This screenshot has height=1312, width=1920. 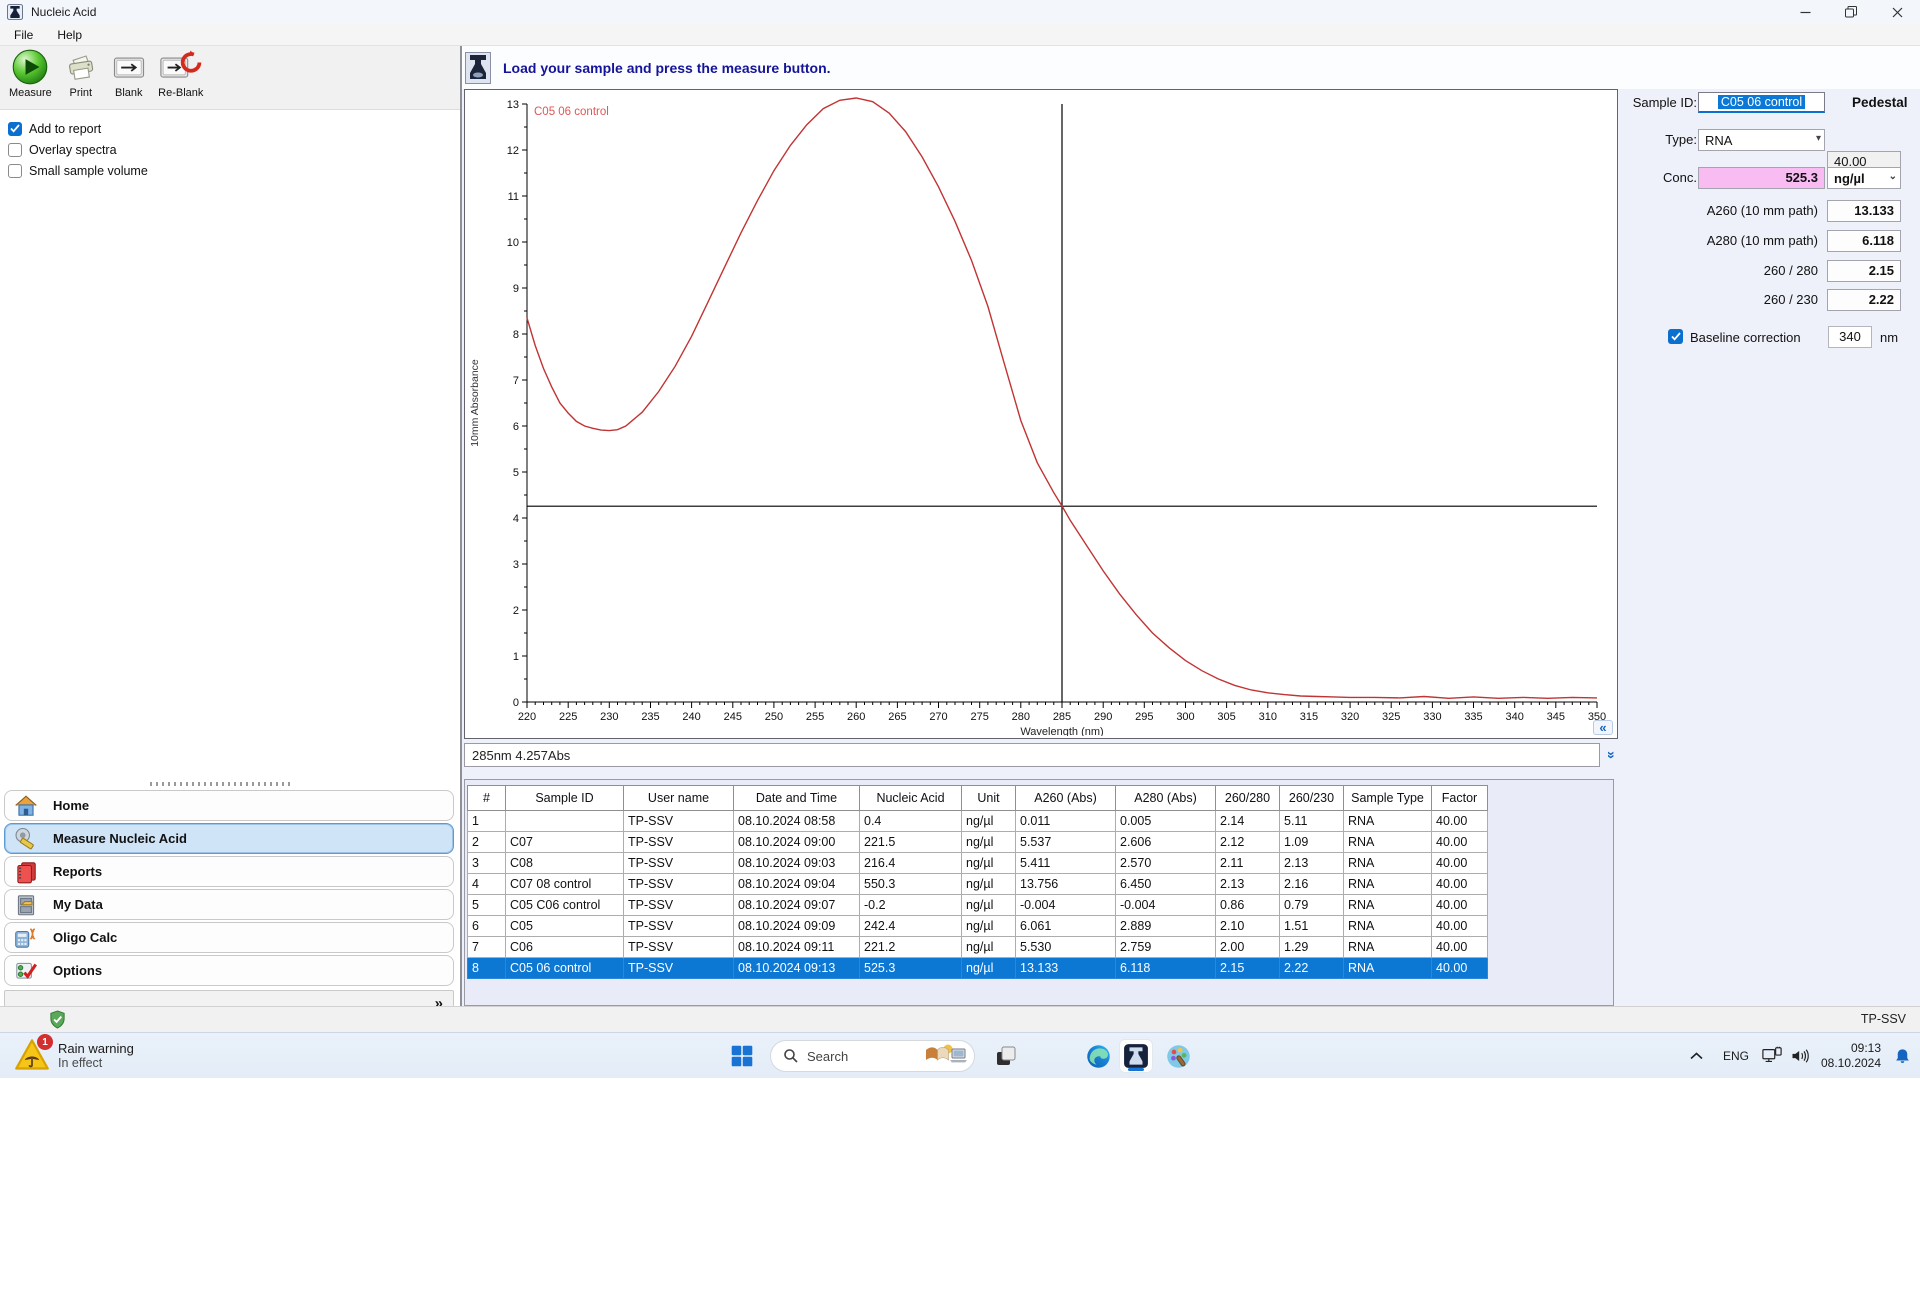 I want to click on menu-file: File, so click(x=23, y=35).